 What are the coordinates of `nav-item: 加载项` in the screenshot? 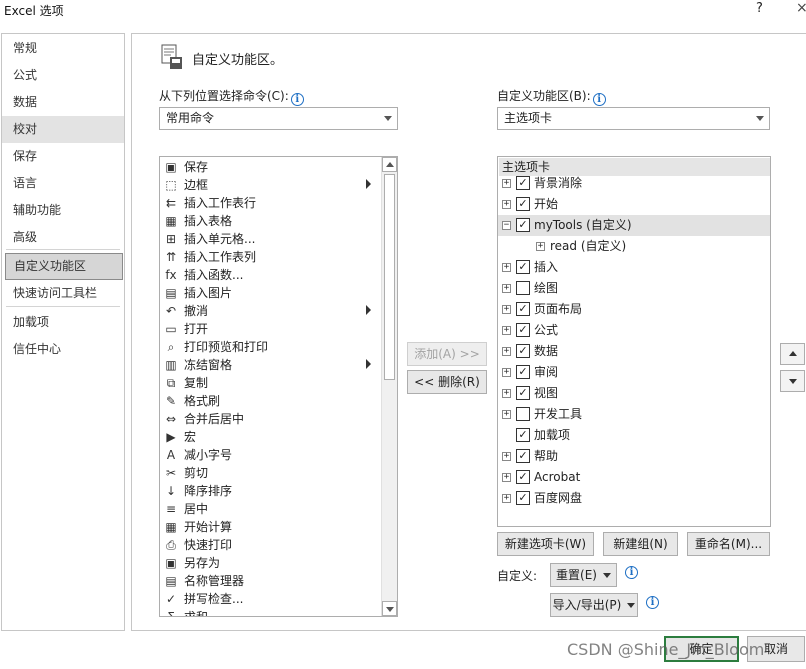 It's located at (63, 322).